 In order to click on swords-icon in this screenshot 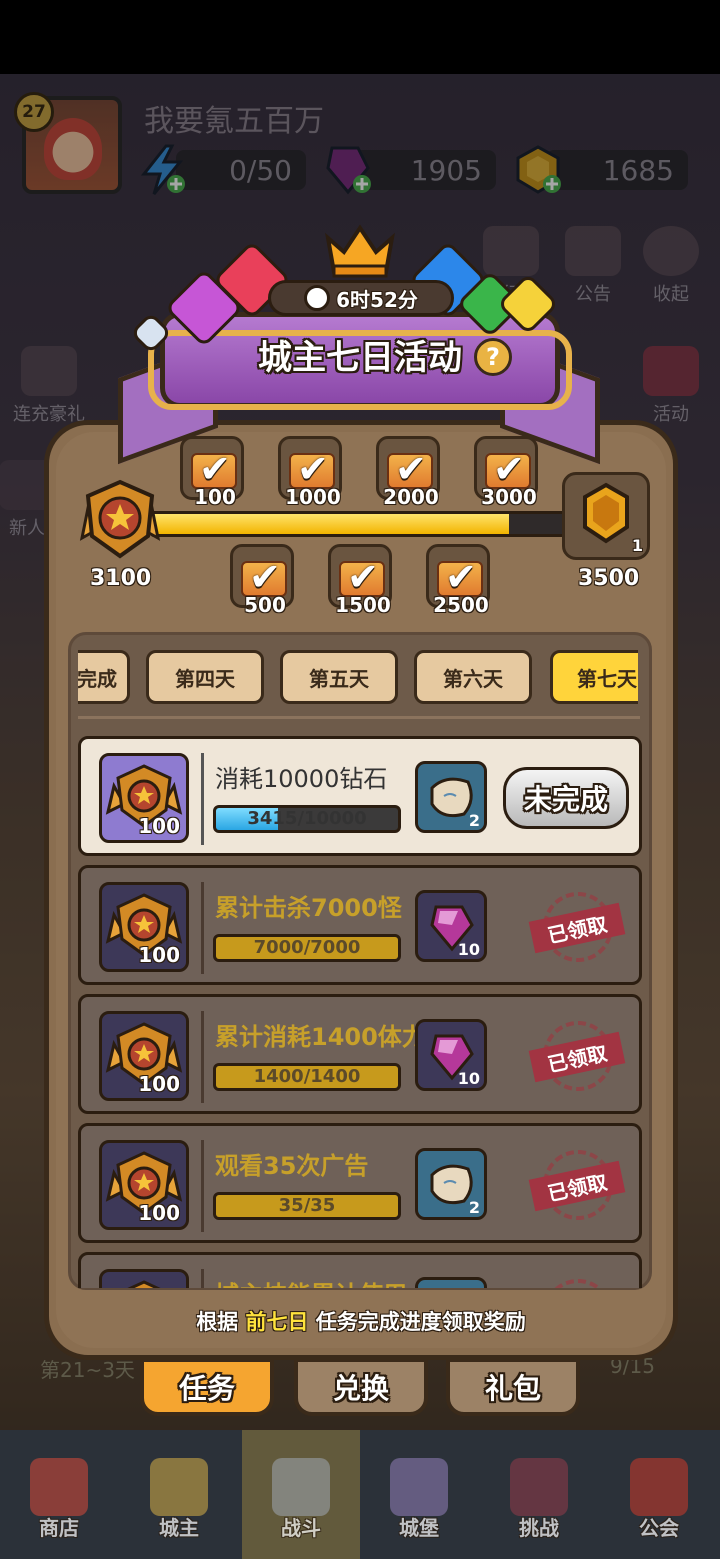, I will do `click(301, 1487)`.